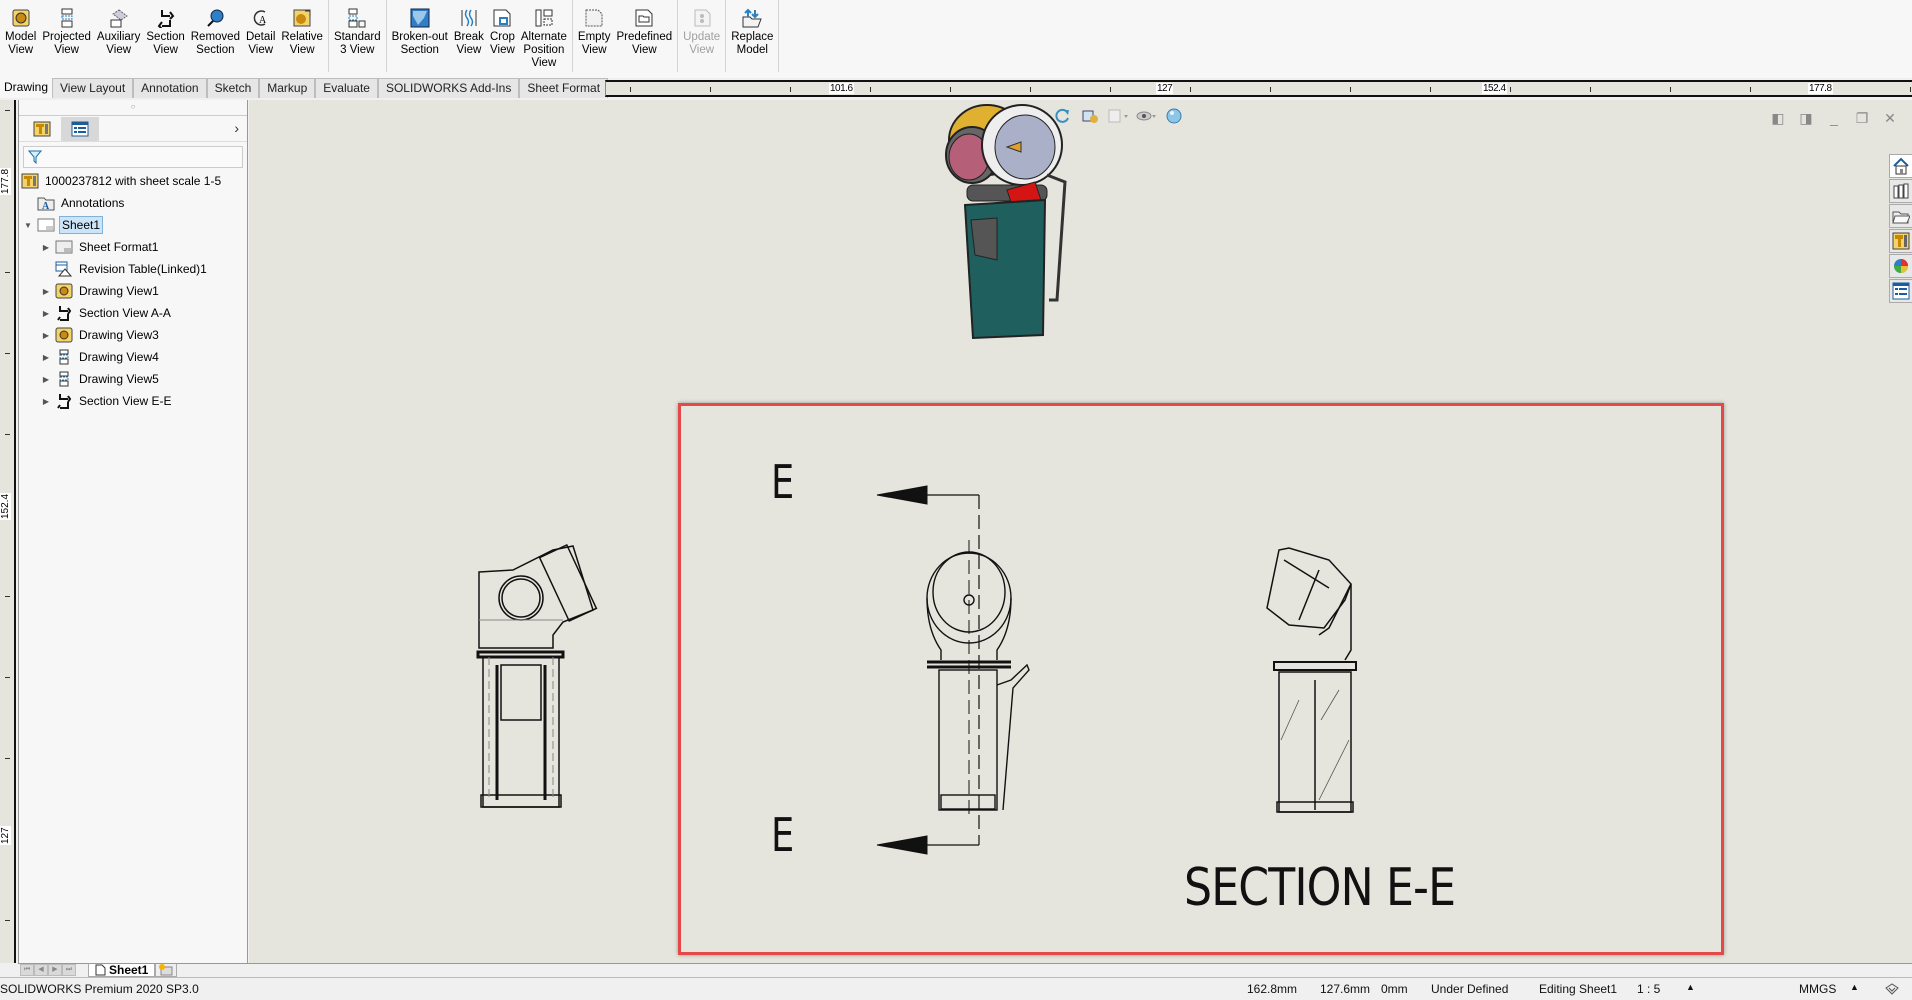  I want to click on custom-properties-tab, so click(1900, 291).